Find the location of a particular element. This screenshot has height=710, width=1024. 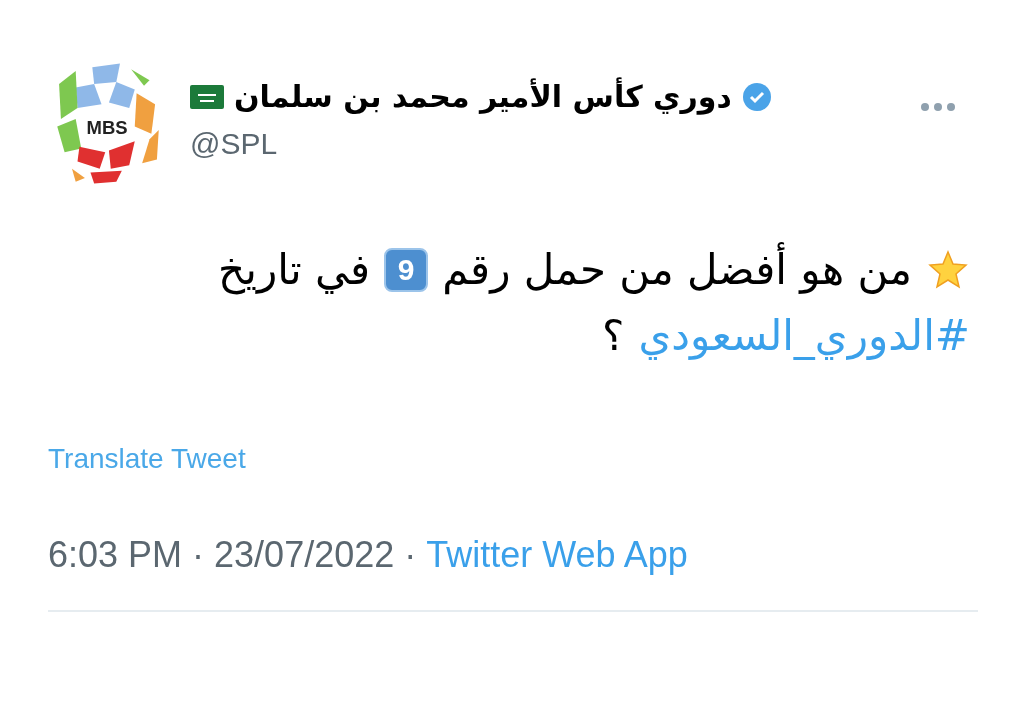

source-link: Twitter Web App is located at coordinates (557, 555).